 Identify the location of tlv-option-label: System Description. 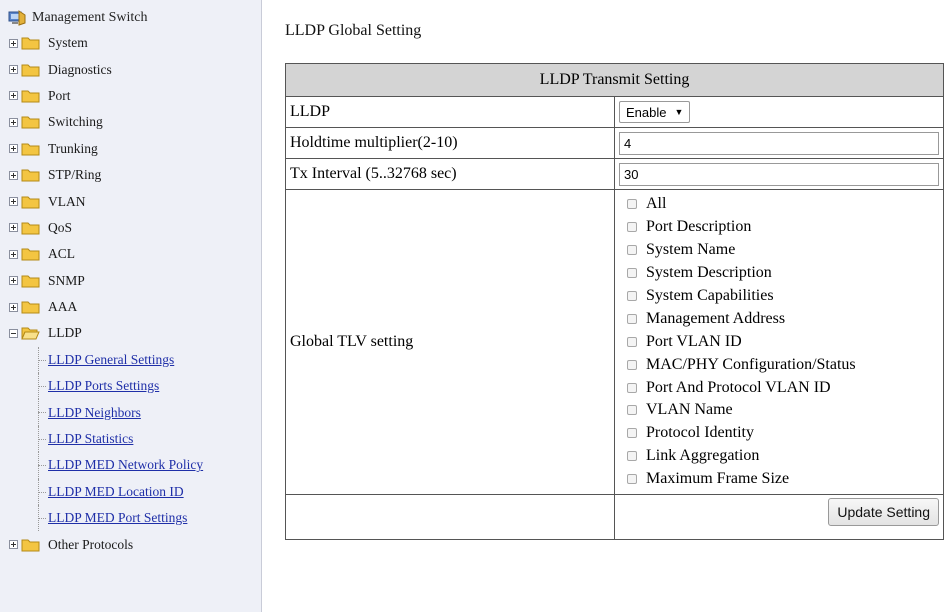
(709, 273).